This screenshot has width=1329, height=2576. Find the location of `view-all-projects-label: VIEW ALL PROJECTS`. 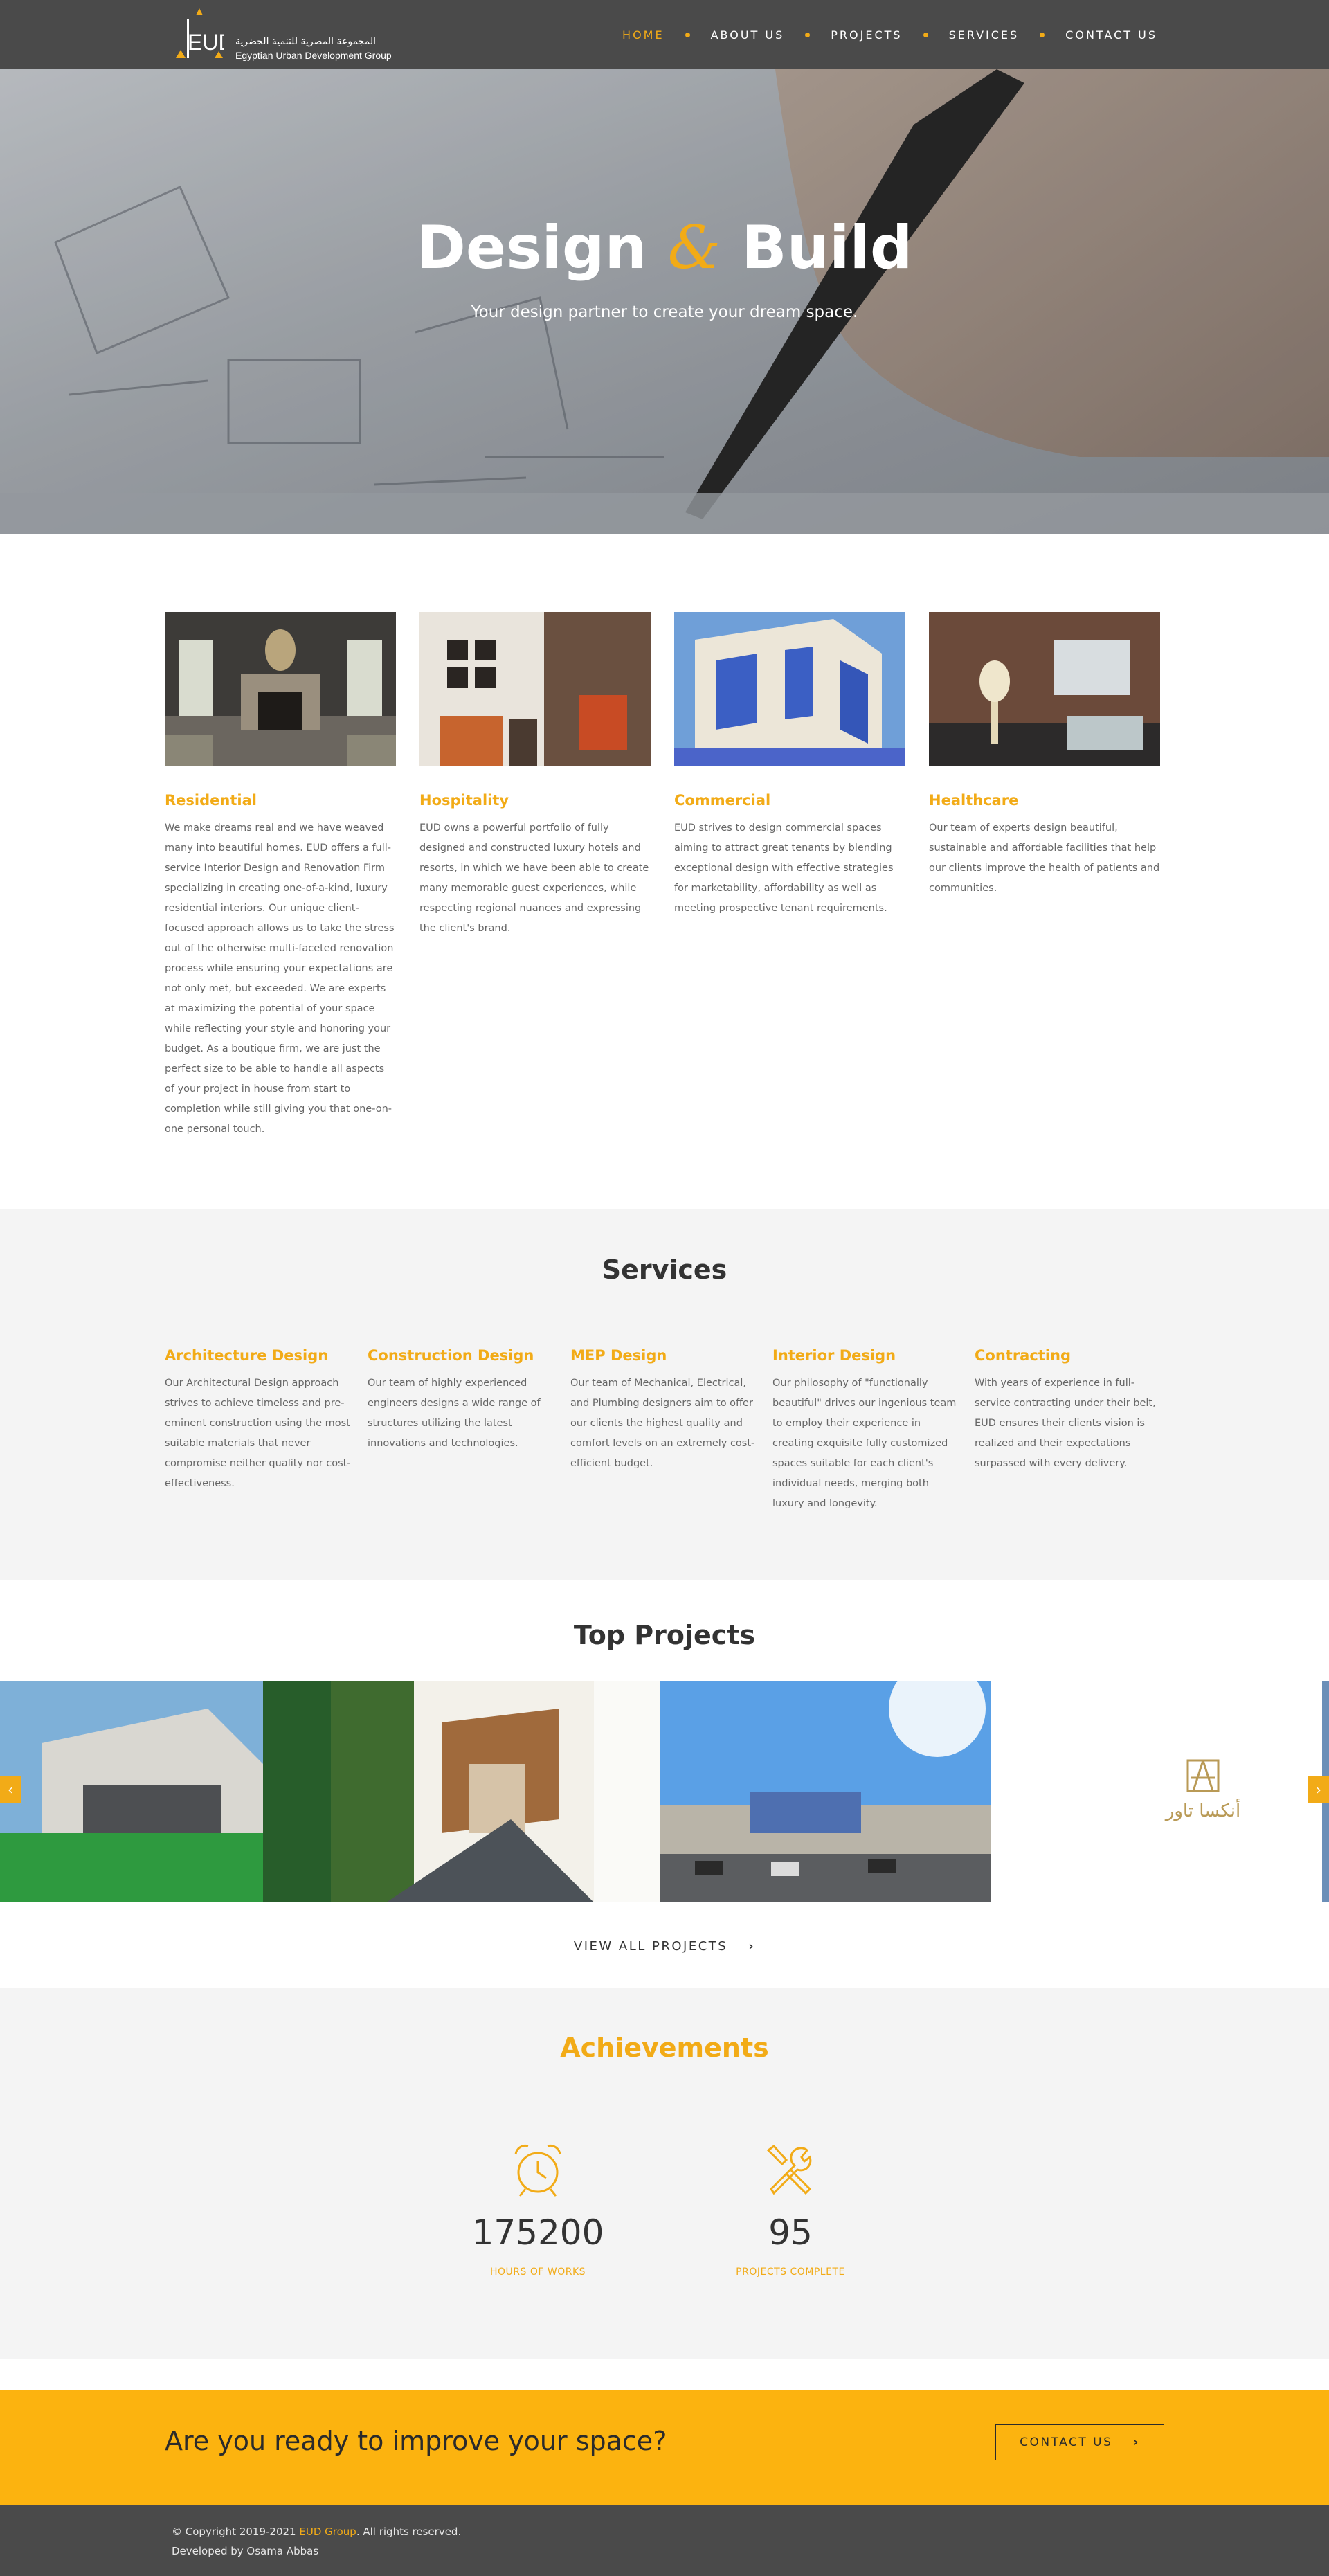

view-all-projects-label: VIEW ALL PROJECTS is located at coordinates (650, 1946).